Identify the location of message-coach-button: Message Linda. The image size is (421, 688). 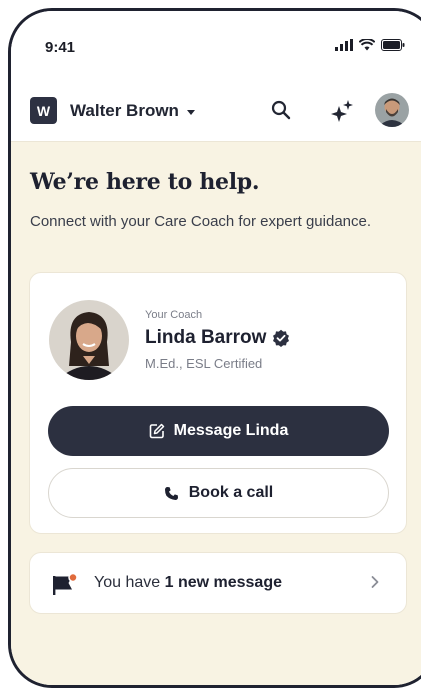
(218, 431).